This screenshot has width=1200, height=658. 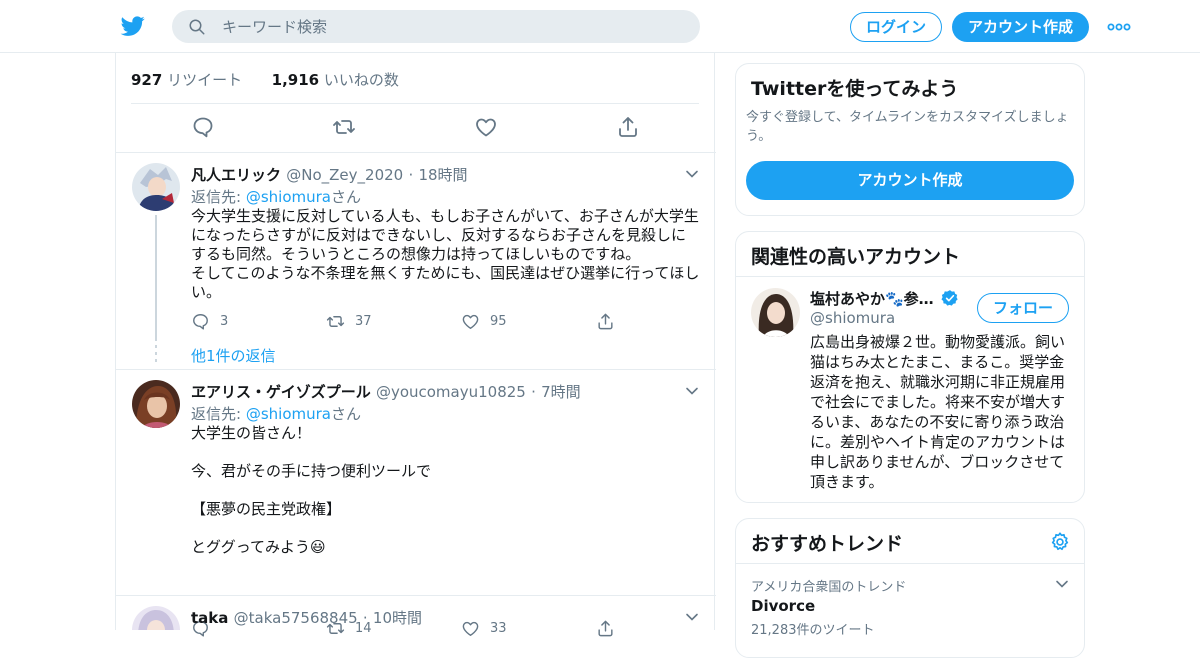 I want to click on retweet-count: 927, so click(x=146, y=80).